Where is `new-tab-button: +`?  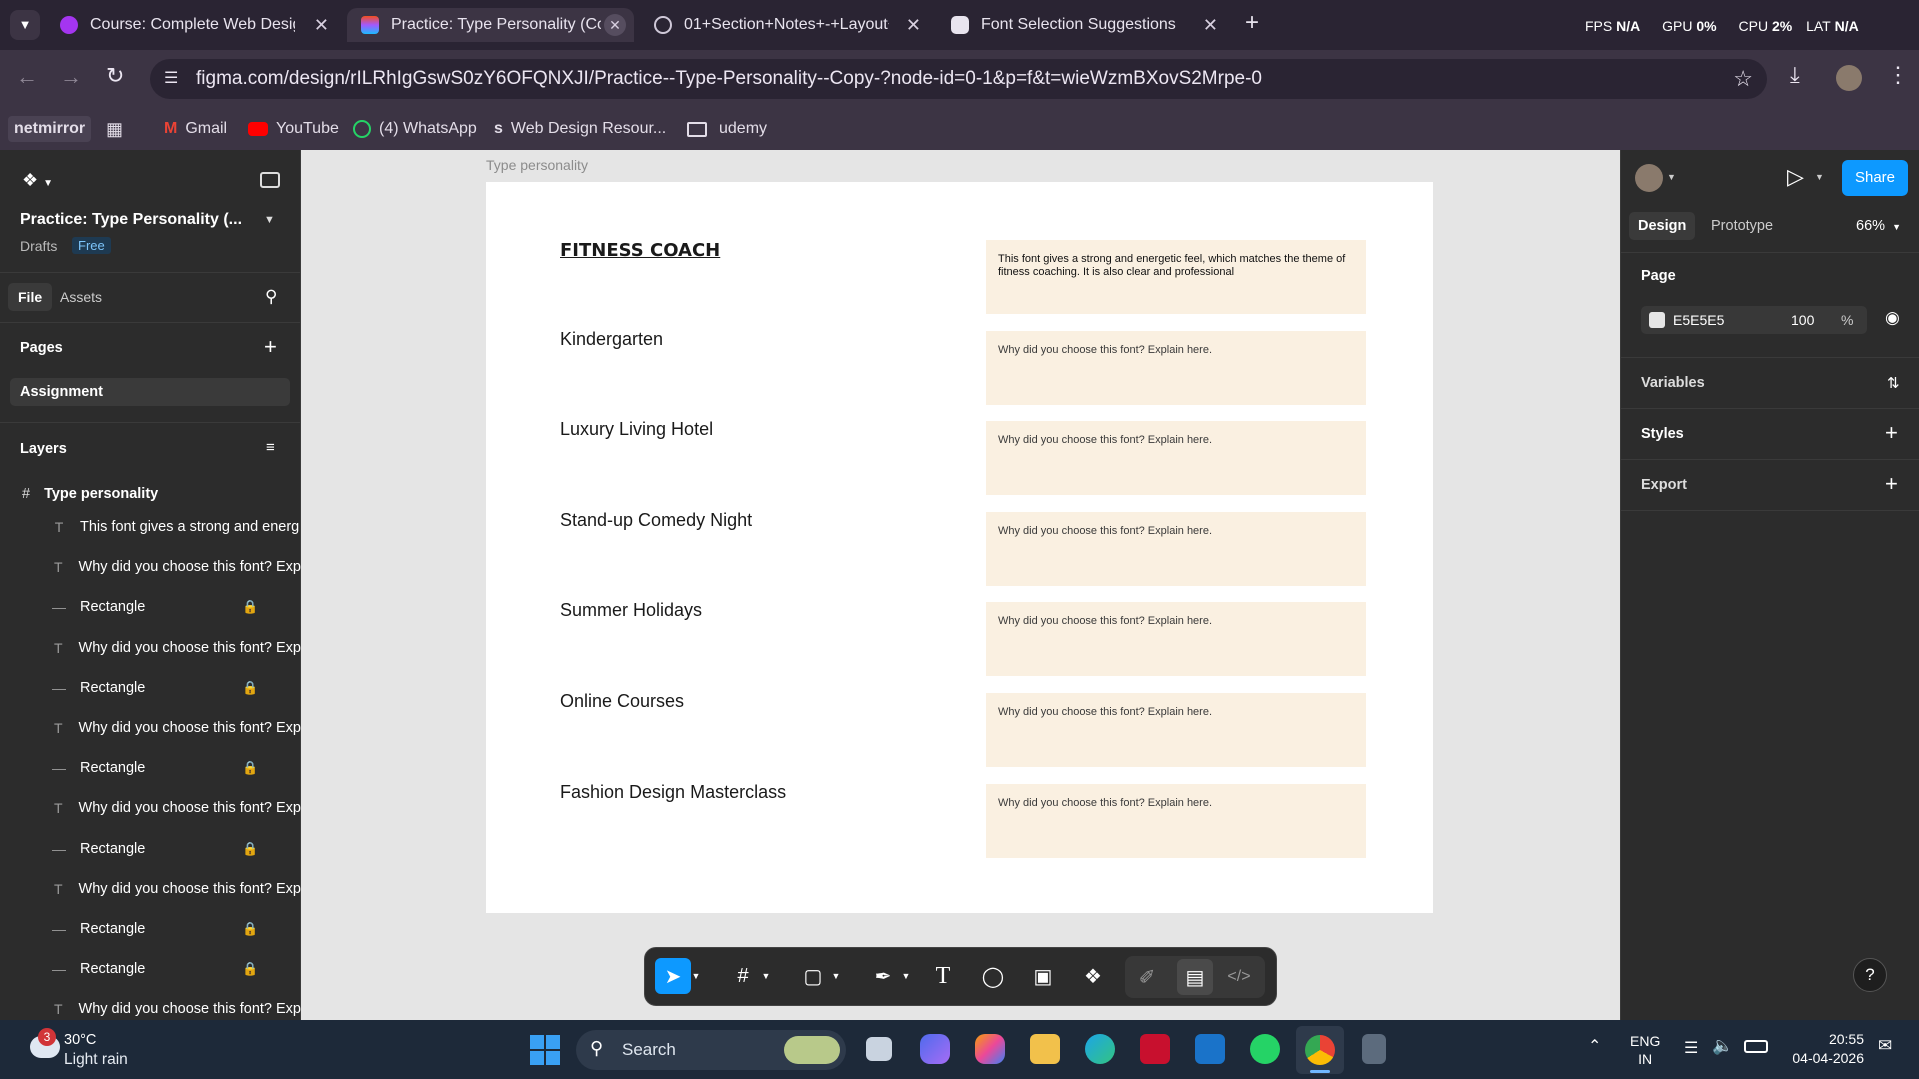 new-tab-button: + is located at coordinates (1252, 23).